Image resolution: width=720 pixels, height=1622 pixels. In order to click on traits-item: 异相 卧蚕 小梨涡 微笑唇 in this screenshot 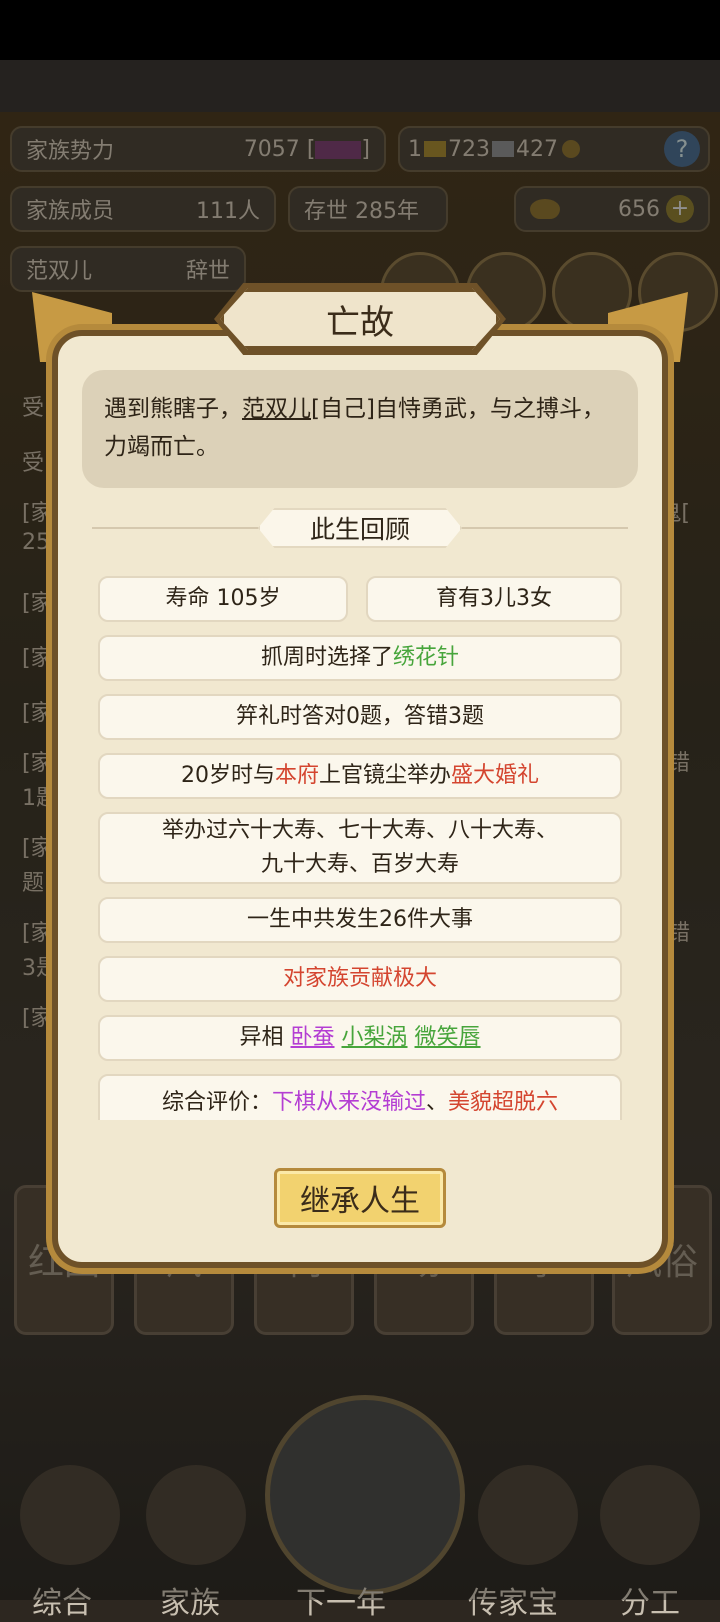, I will do `click(360, 1038)`.